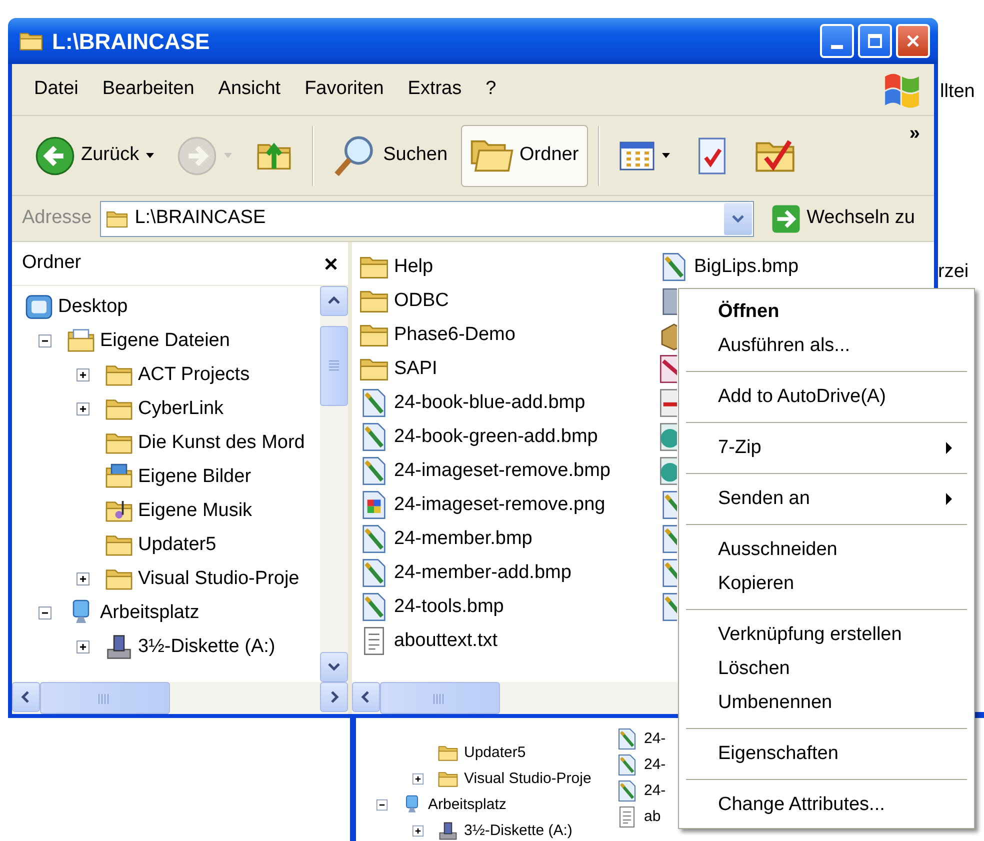 Image resolution: width=984 pixels, height=841 pixels. Describe the element at coordinates (826, 397) in the screenshot. I see `menu-item: Add to AutoDrive(A)` at that location.